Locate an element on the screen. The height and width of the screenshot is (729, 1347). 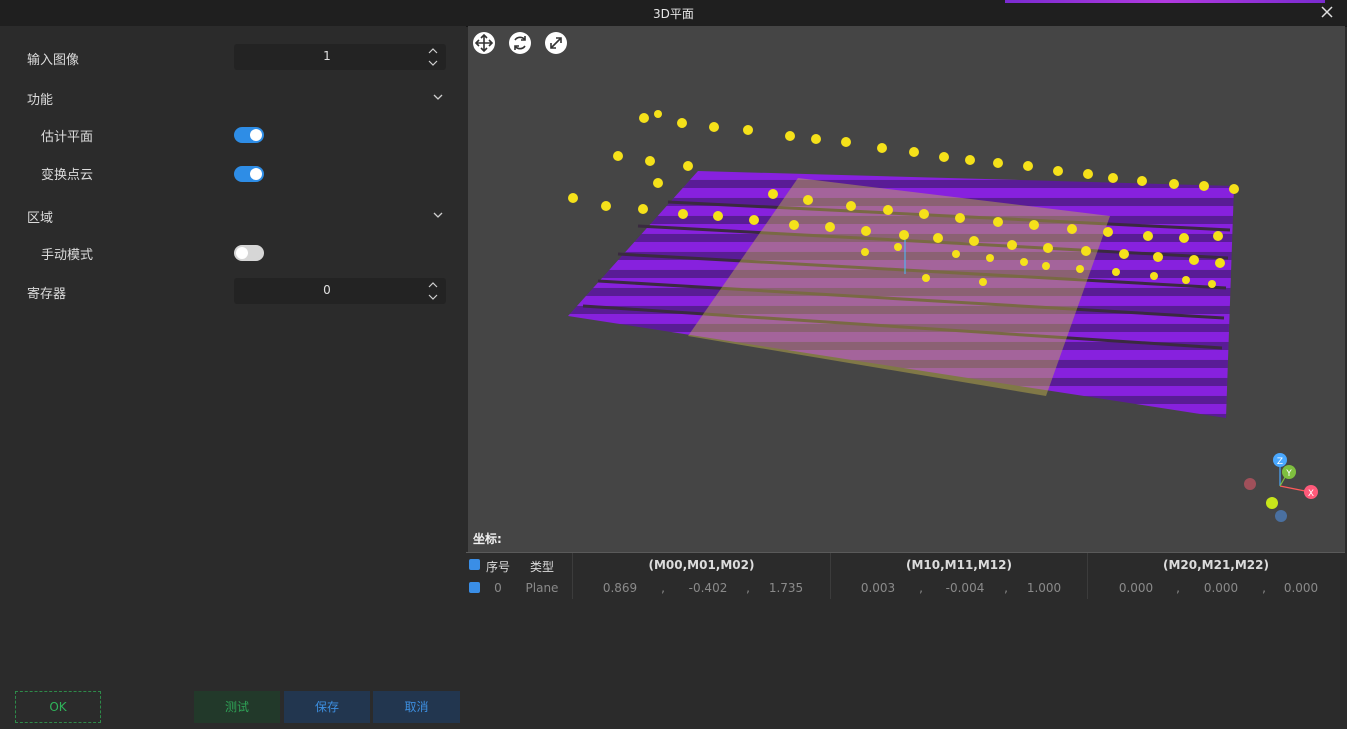
title-accent-strip is located at coordinates (1165, 1).